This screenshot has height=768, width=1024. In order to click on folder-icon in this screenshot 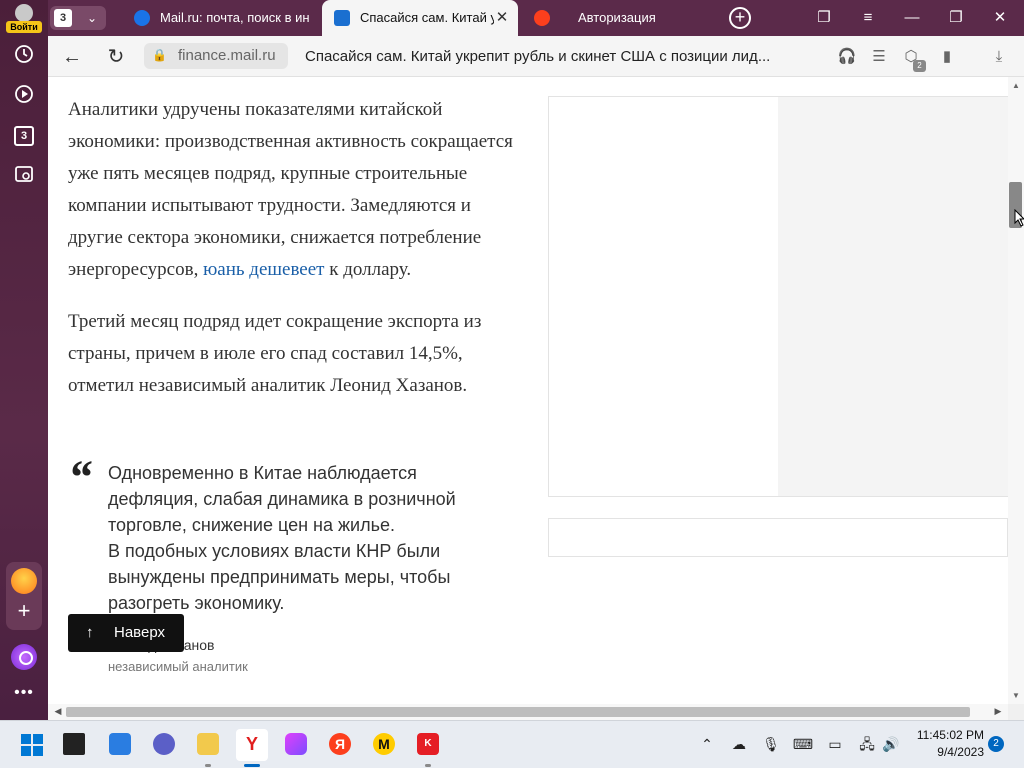, I will do `click(208, 744)`.